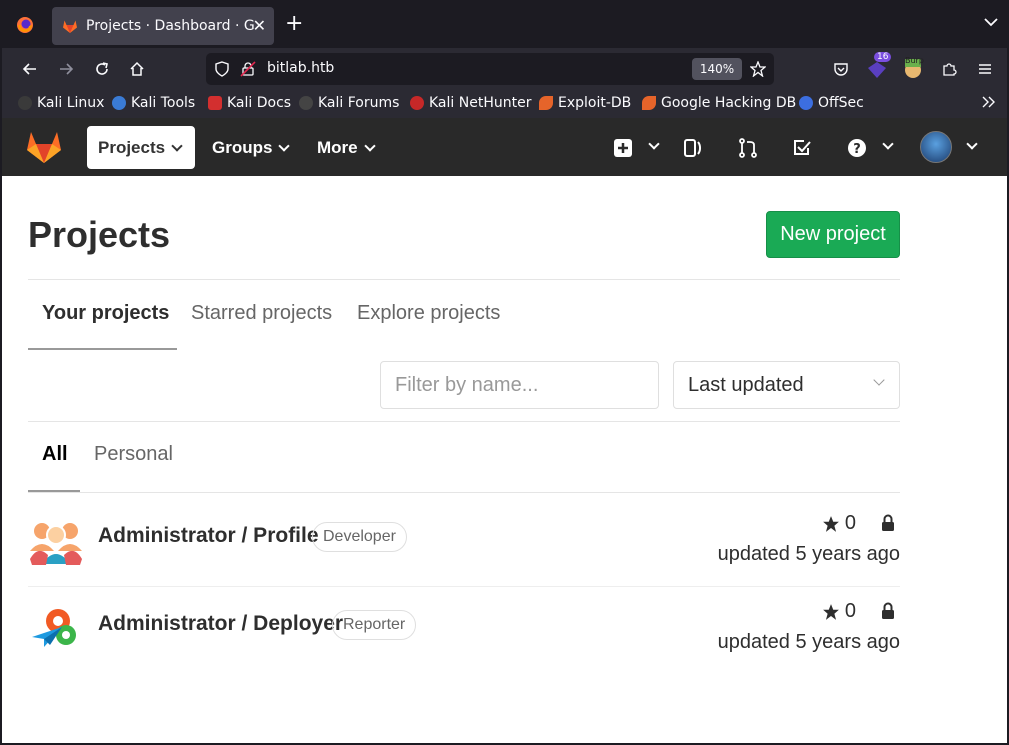  I want to click on firefox-view-icon, so click(25, 25).